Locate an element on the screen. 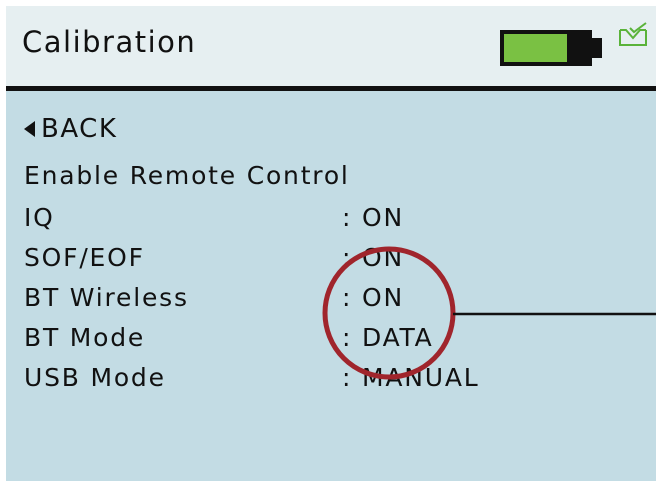 The image size is (656, 487). setting-value: : DATA is located at coordinates (388, 337).